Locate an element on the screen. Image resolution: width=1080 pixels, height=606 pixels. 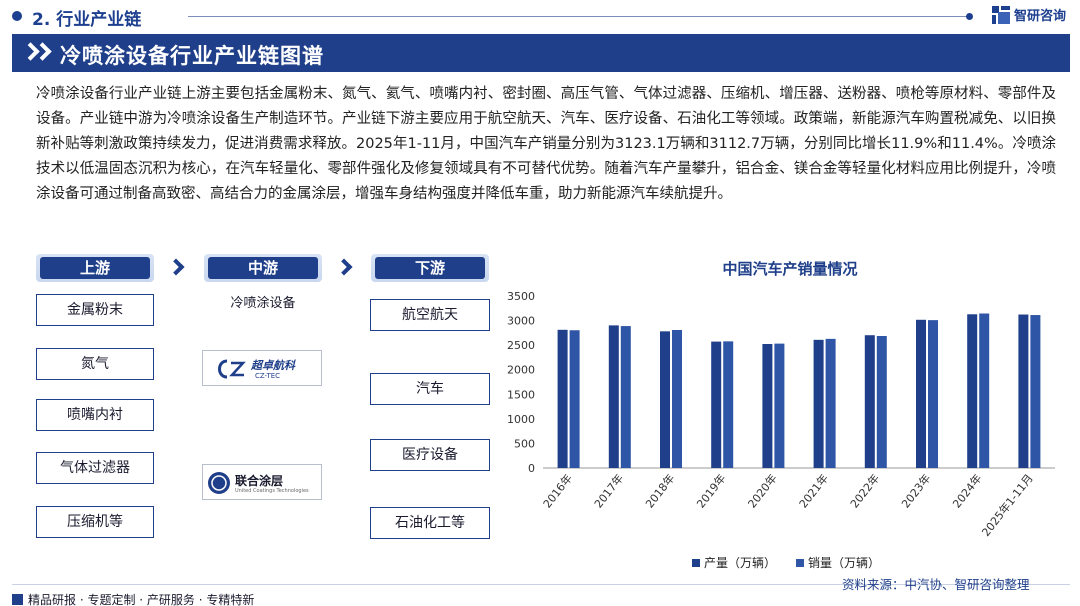
legend-item-production: 产量（万辆） is located at coordinates (734, 562).